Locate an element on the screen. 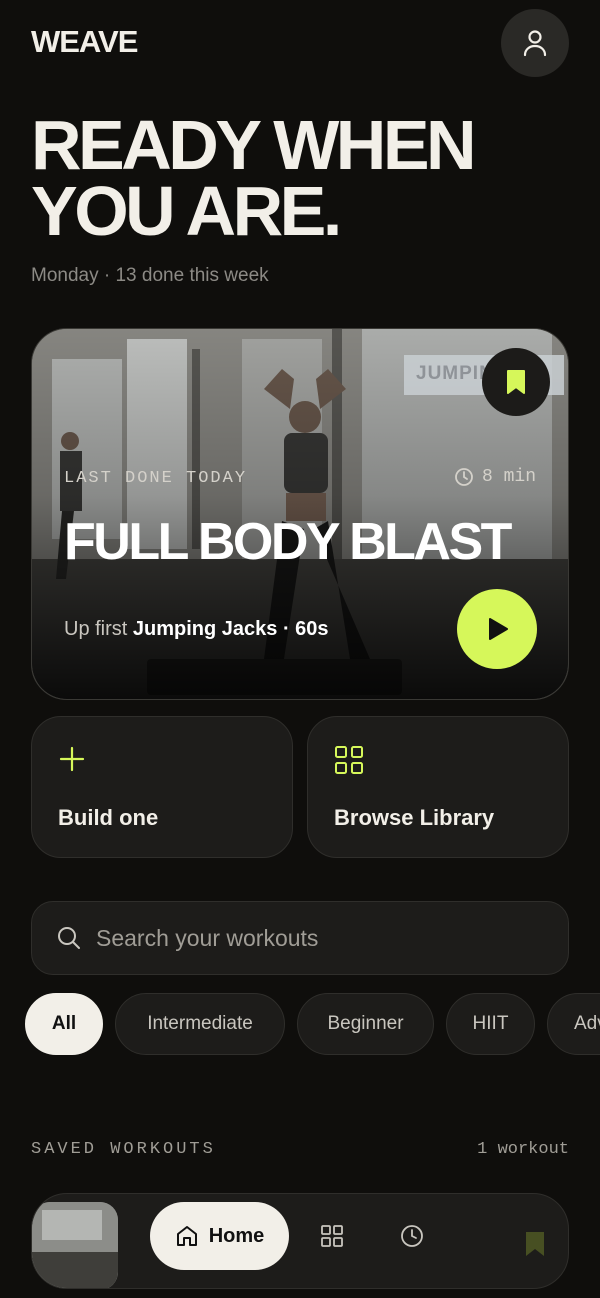  saved-workouts-count: 1 workout is located at coordinates (523, 1149).